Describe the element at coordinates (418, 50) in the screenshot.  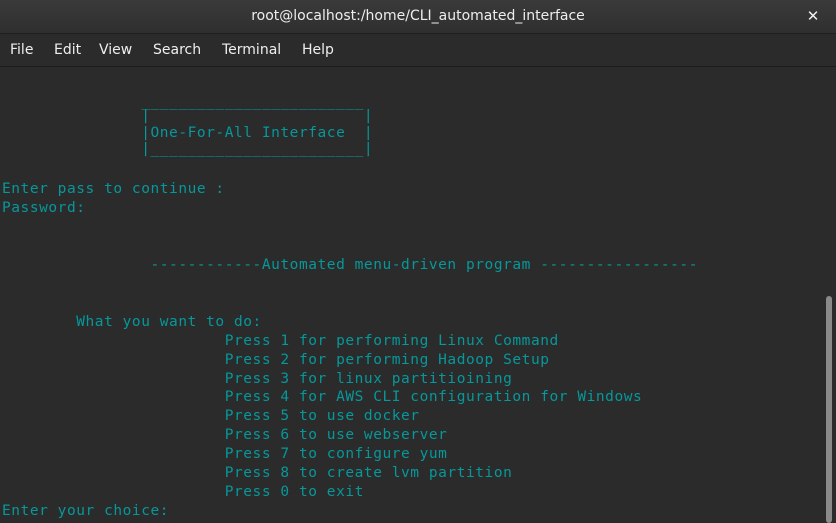
I see `menu-bar: File Edit View Search Terminal Help` at that location.